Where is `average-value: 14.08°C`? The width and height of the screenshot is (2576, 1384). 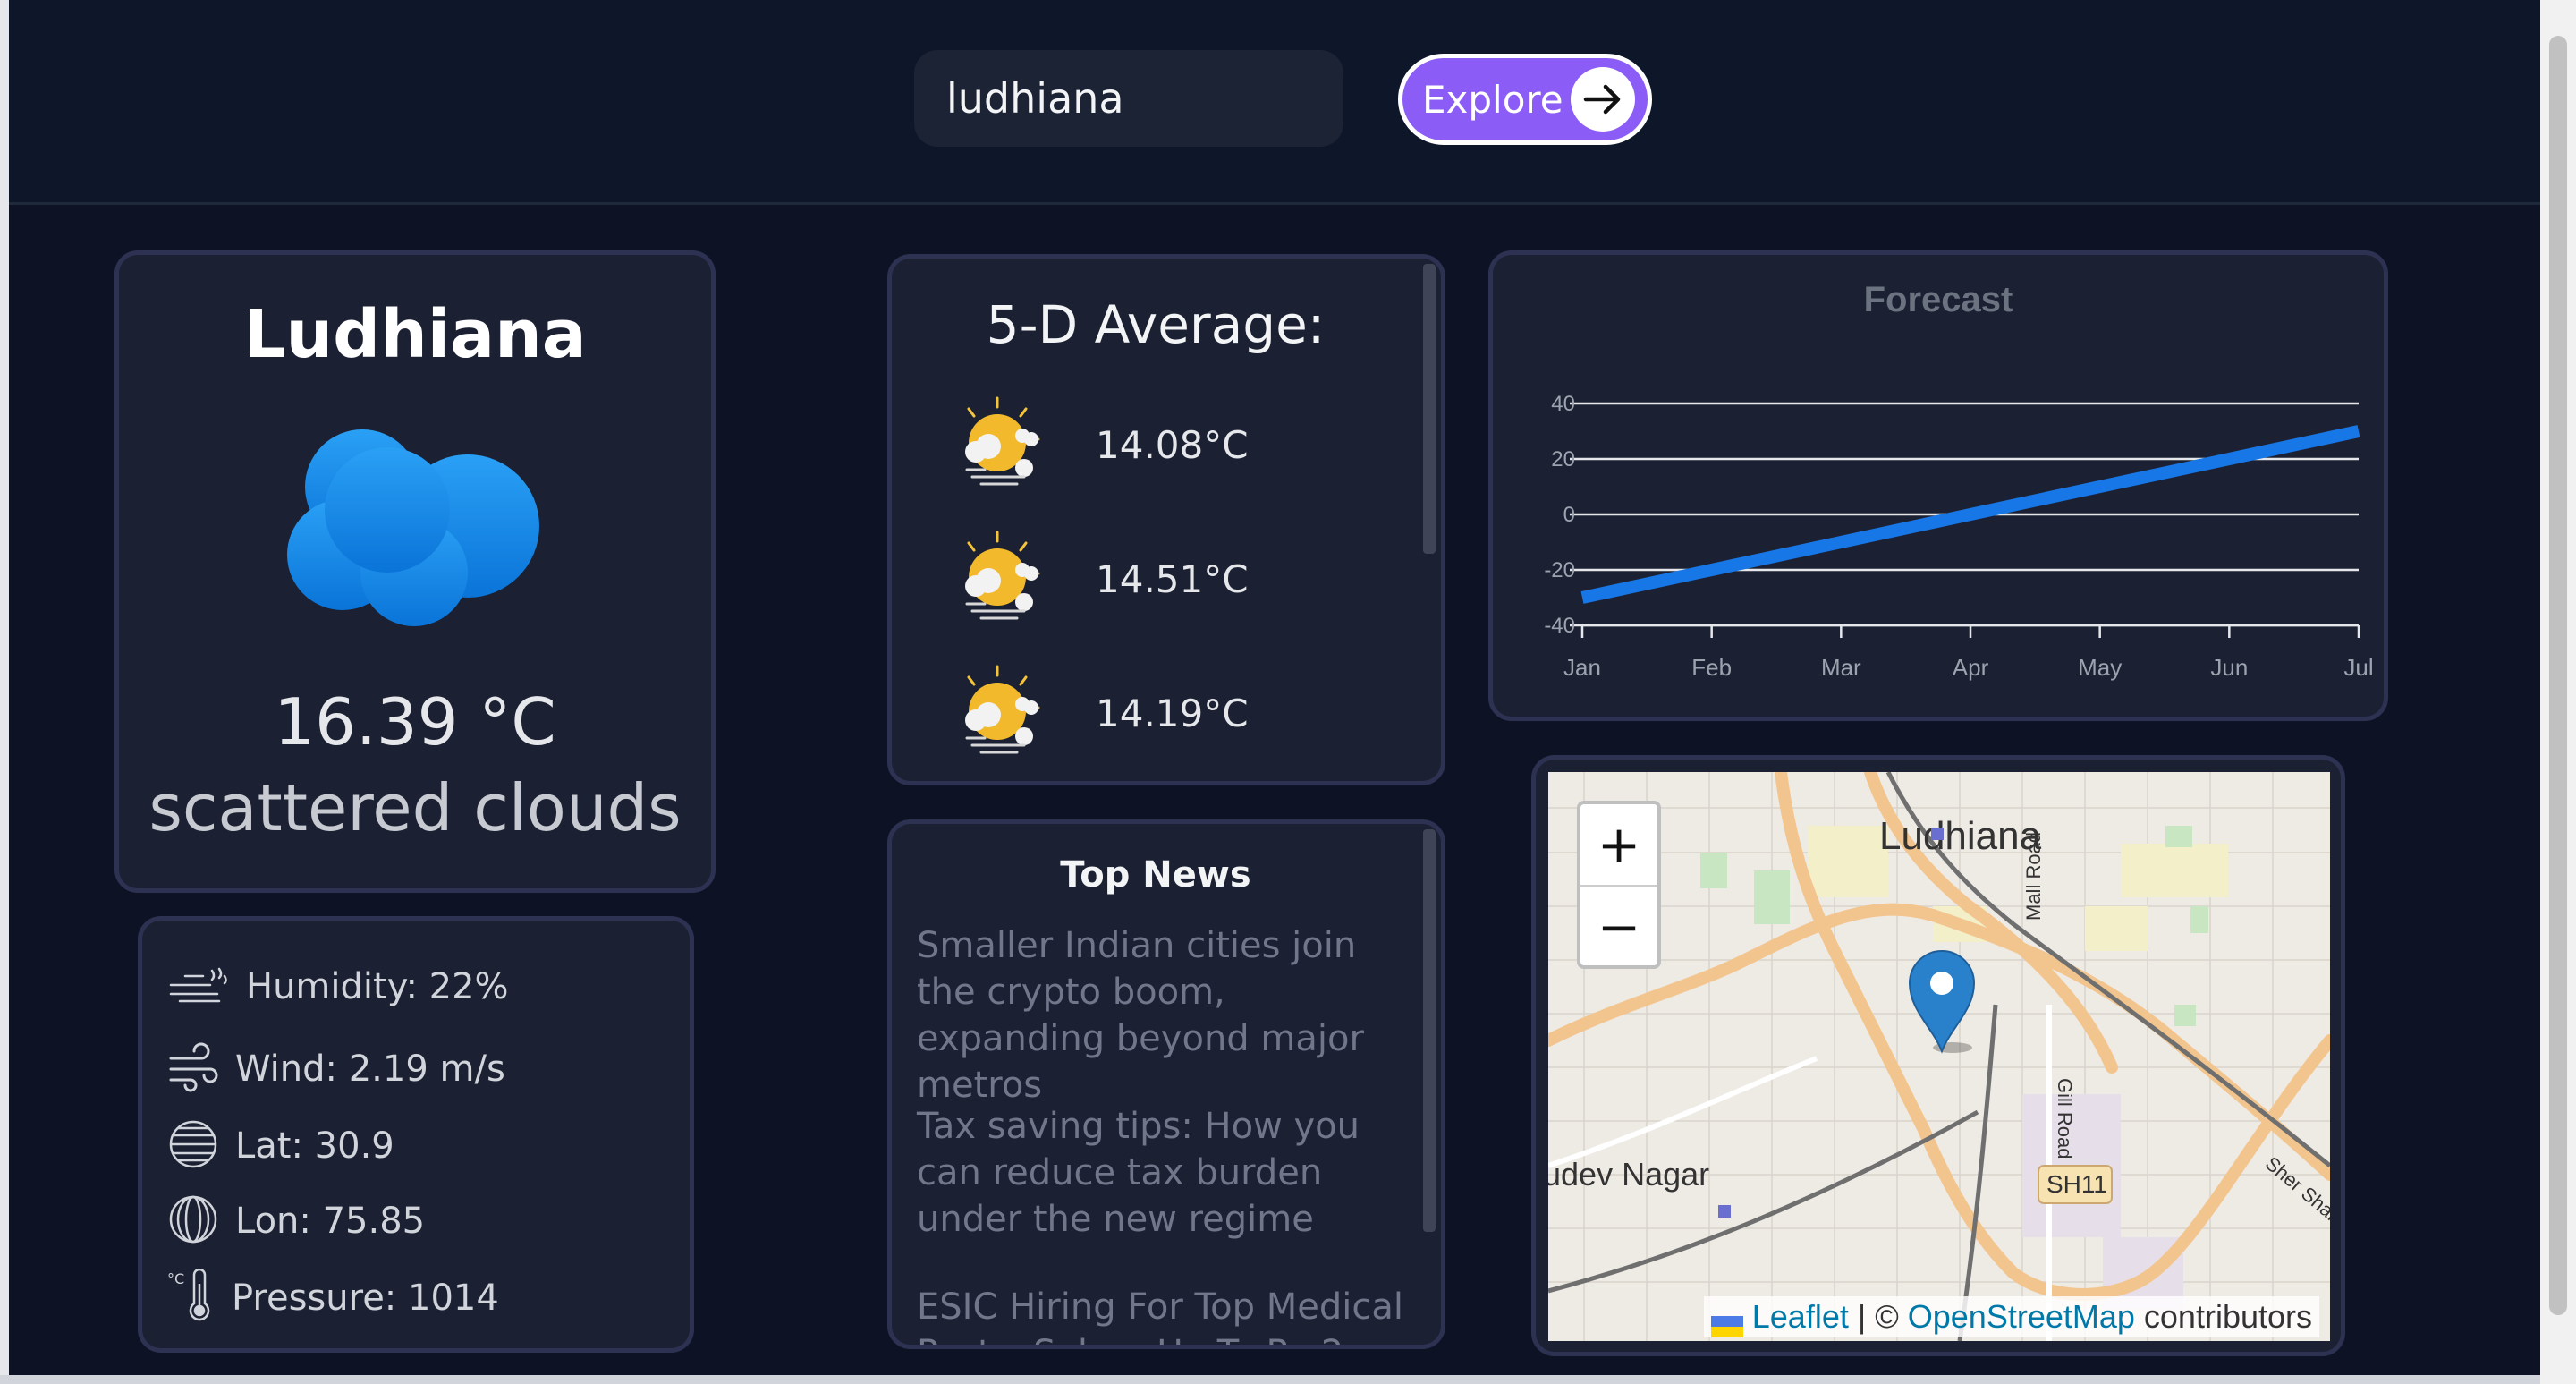 average-value: 14.08°C is located at coordinates (1172, 444).